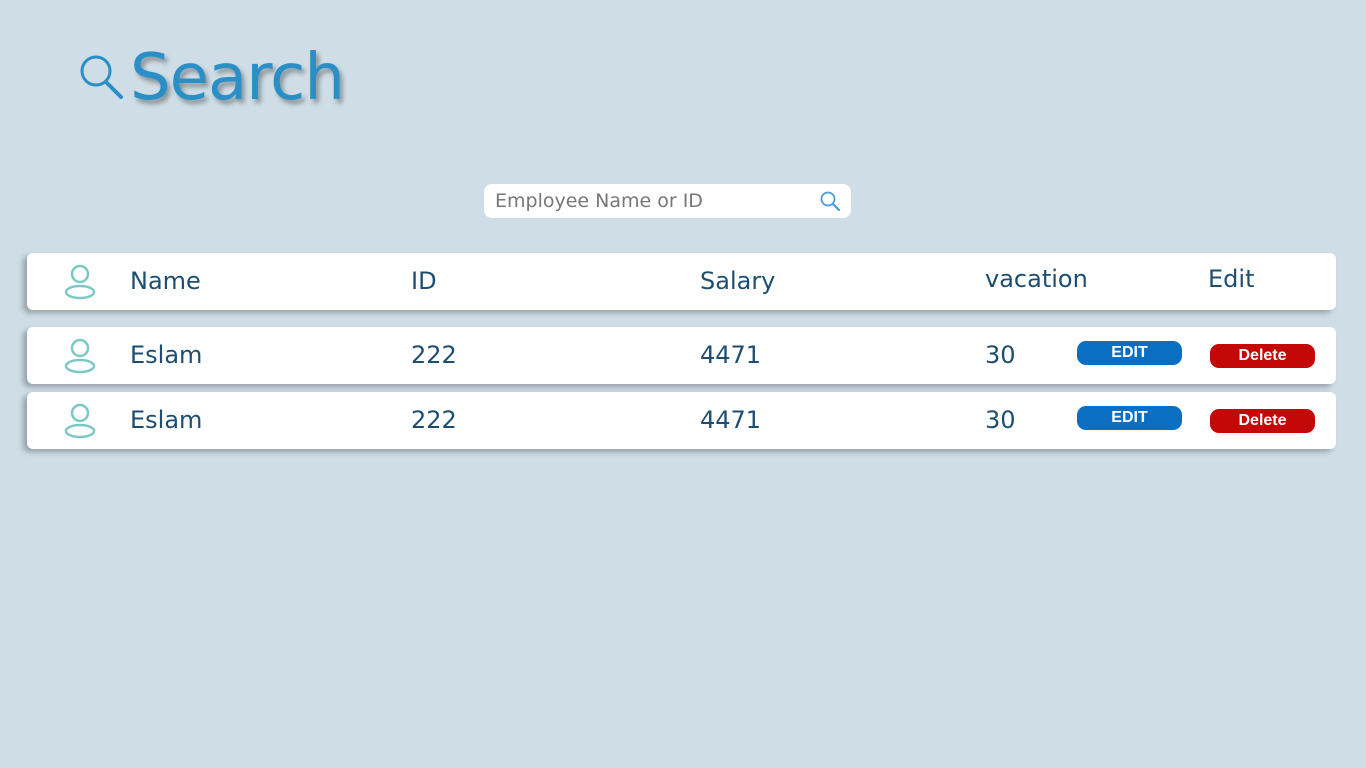 Image resolution: width=1366 pixels, height=768 pixels. What do you see at coordinates (165, 281) in the screenshot?
I see `column-header-name: Name` at bounding box center [165, 281].